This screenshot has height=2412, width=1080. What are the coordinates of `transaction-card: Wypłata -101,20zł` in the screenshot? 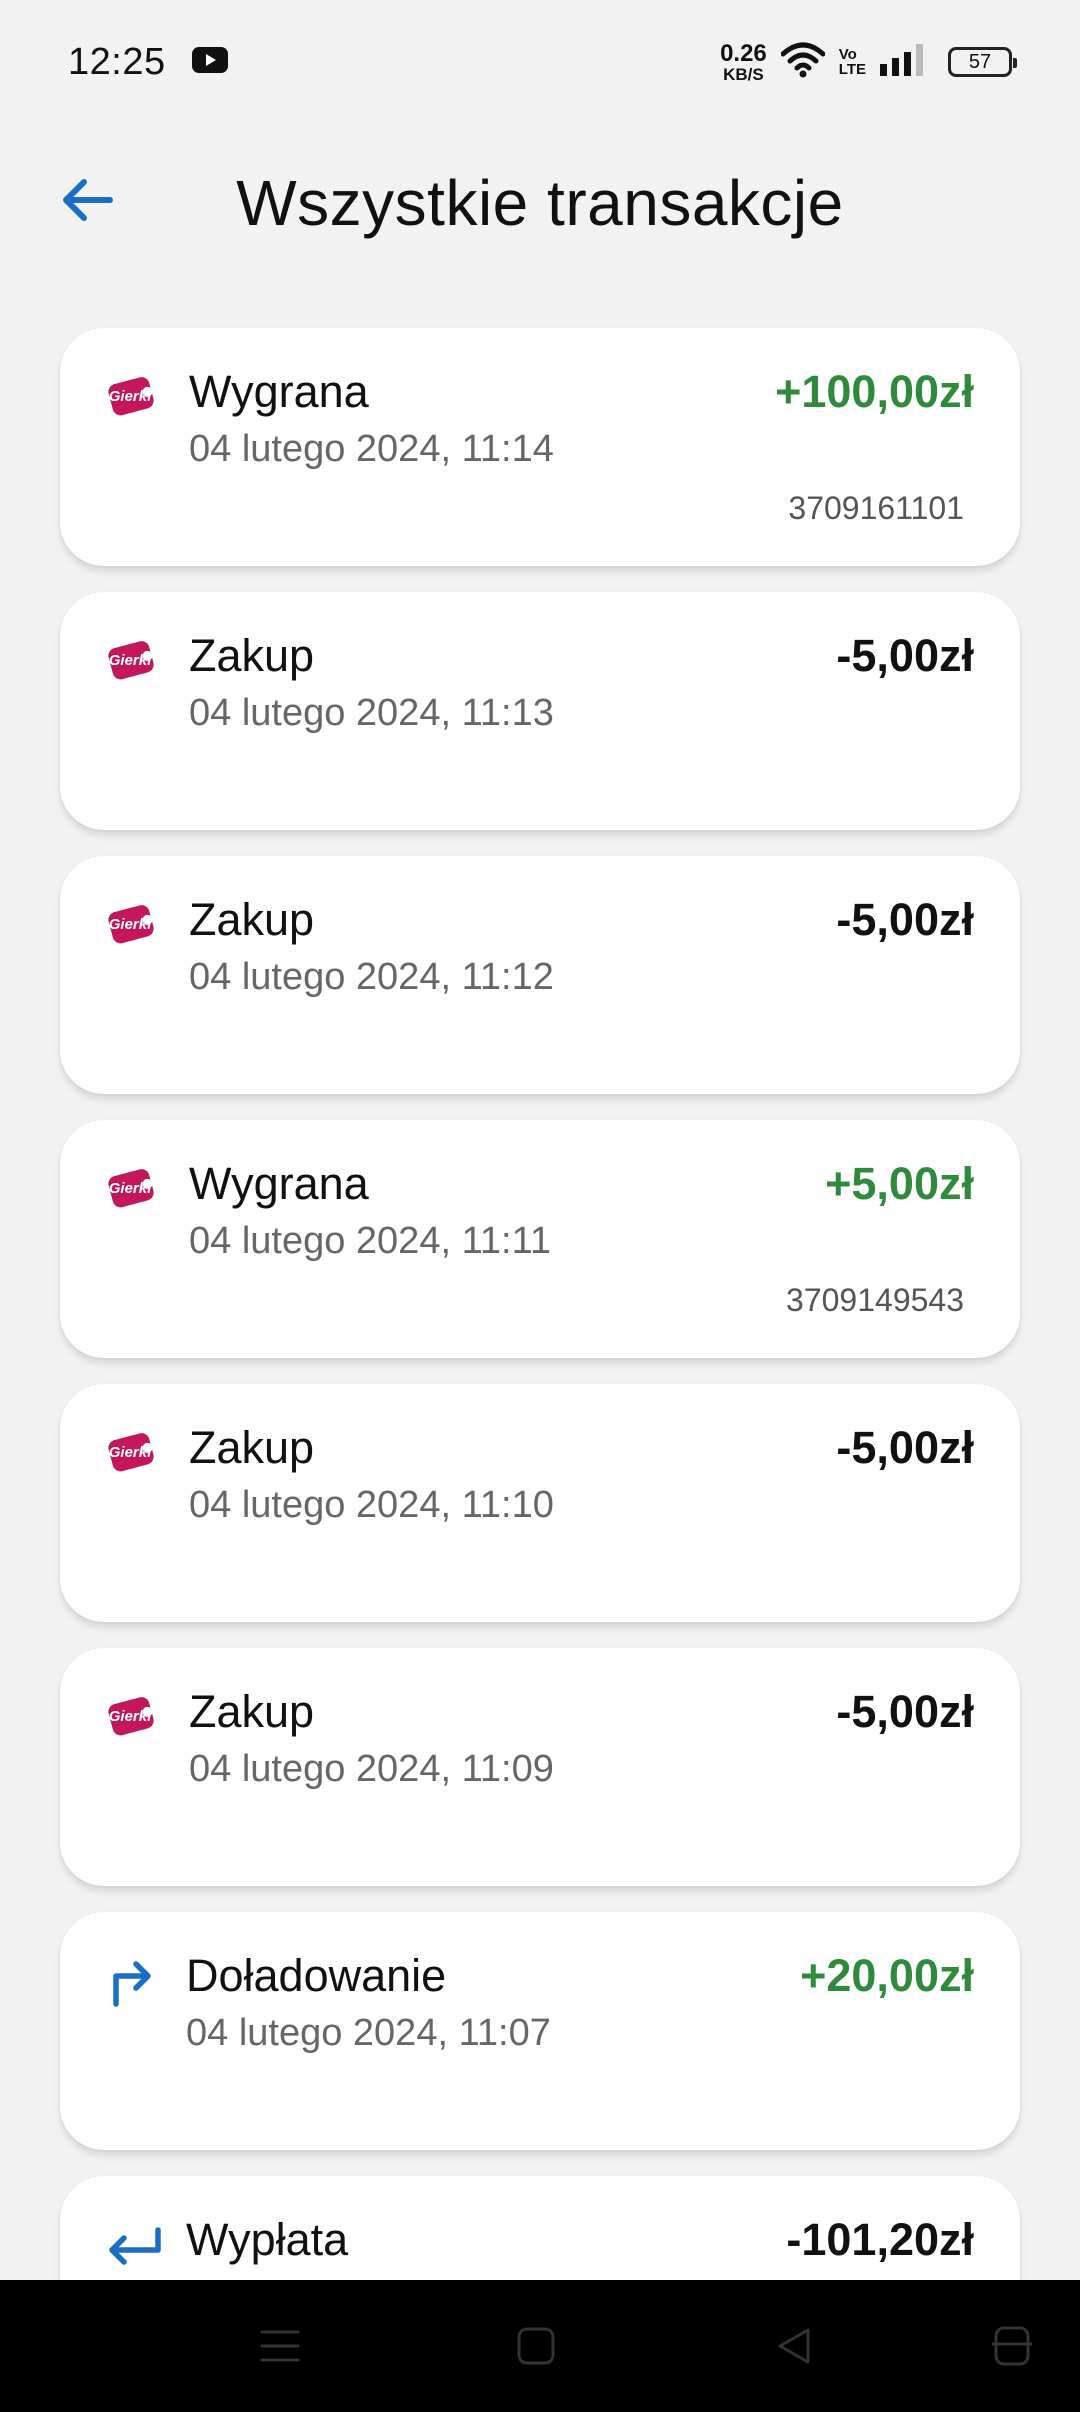 It's located at (540, 2228).